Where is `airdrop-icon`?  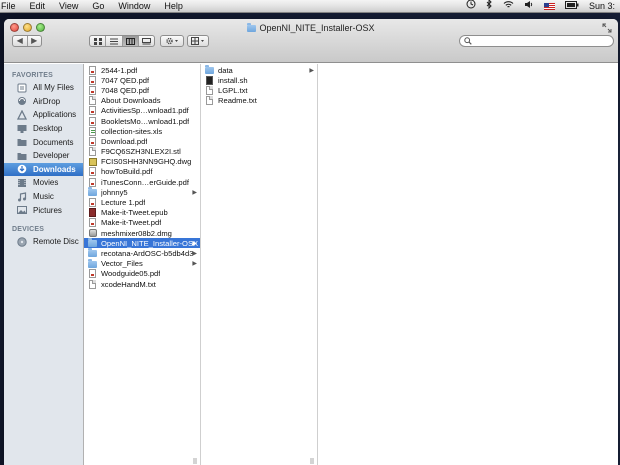
airdrop-icon is located at coordinates (22, 101).